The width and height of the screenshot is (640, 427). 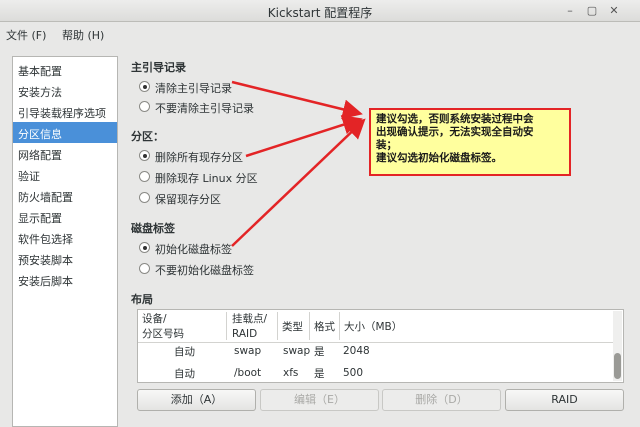 What do you see at coordinates (65, 69) in the screenshot?
I see `sidebar-item-basic: 基本配置` at bounding box center [65, 69].